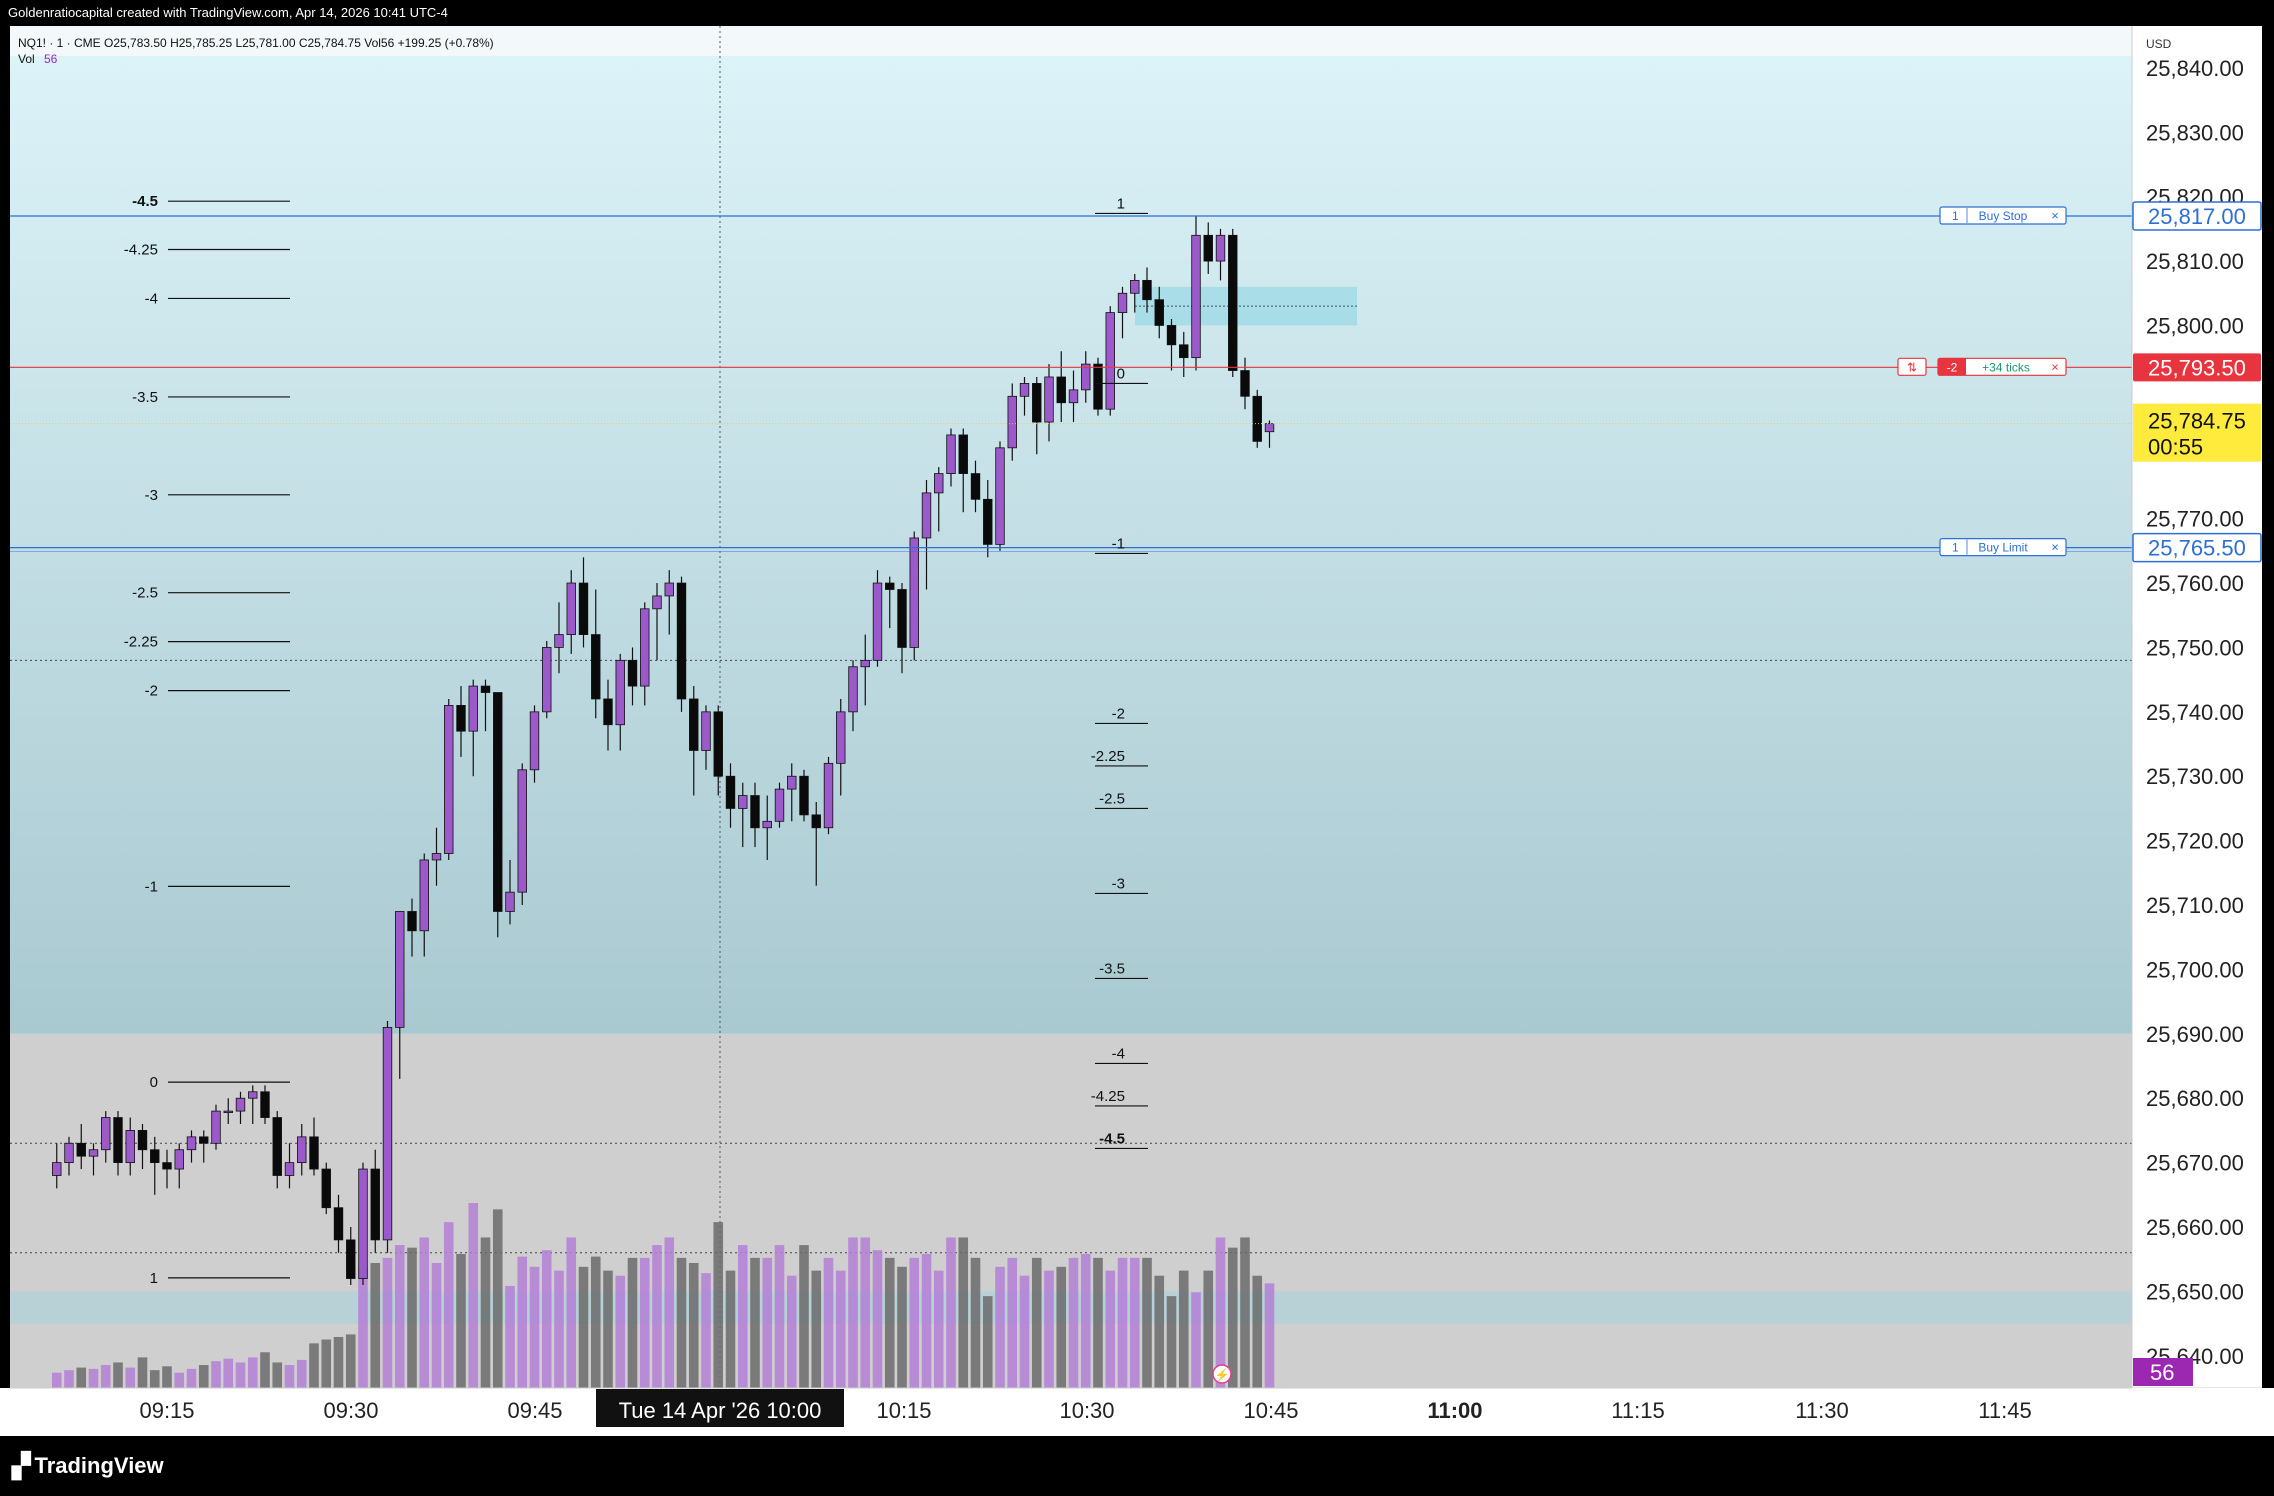 This screenshot has width=2274, height=1496. What do you see at coordinates (2197, 216) in the screenshot?
I see `buy-stop-price-badge: 25,817.00` at bounding box center [2197, 216].